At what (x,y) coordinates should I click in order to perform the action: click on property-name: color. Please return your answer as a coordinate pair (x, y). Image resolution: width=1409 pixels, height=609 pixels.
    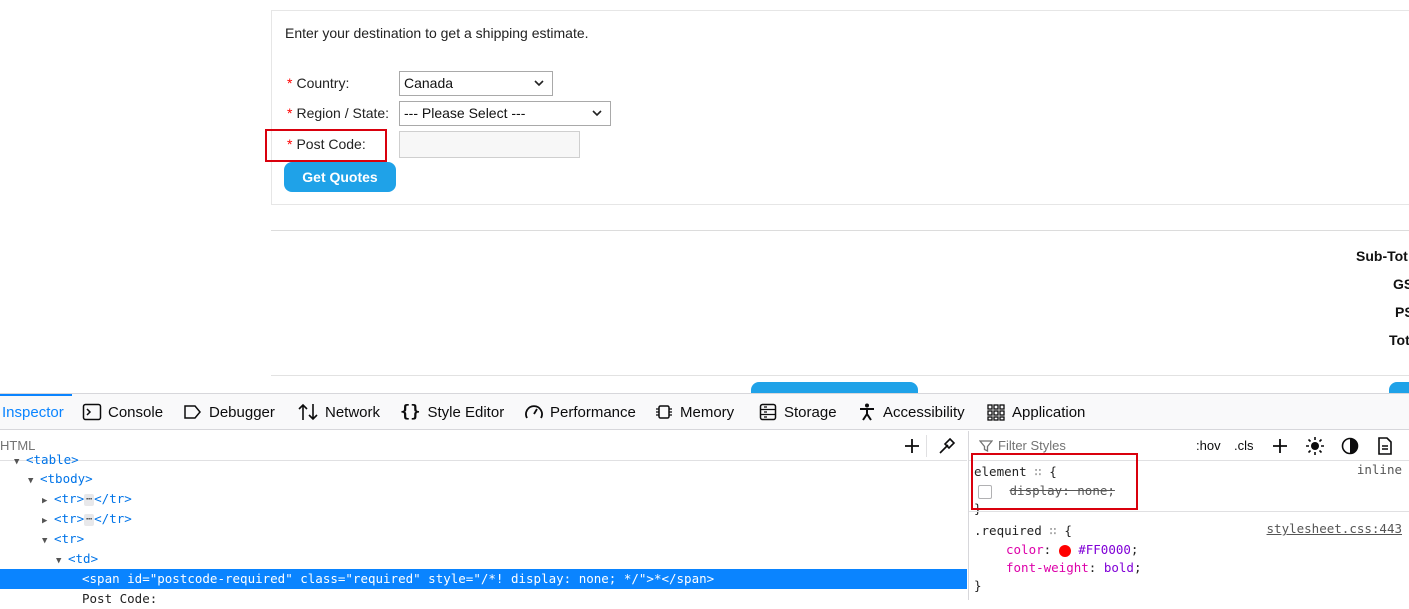
    Looking at the image, I should click on (1025, 549).